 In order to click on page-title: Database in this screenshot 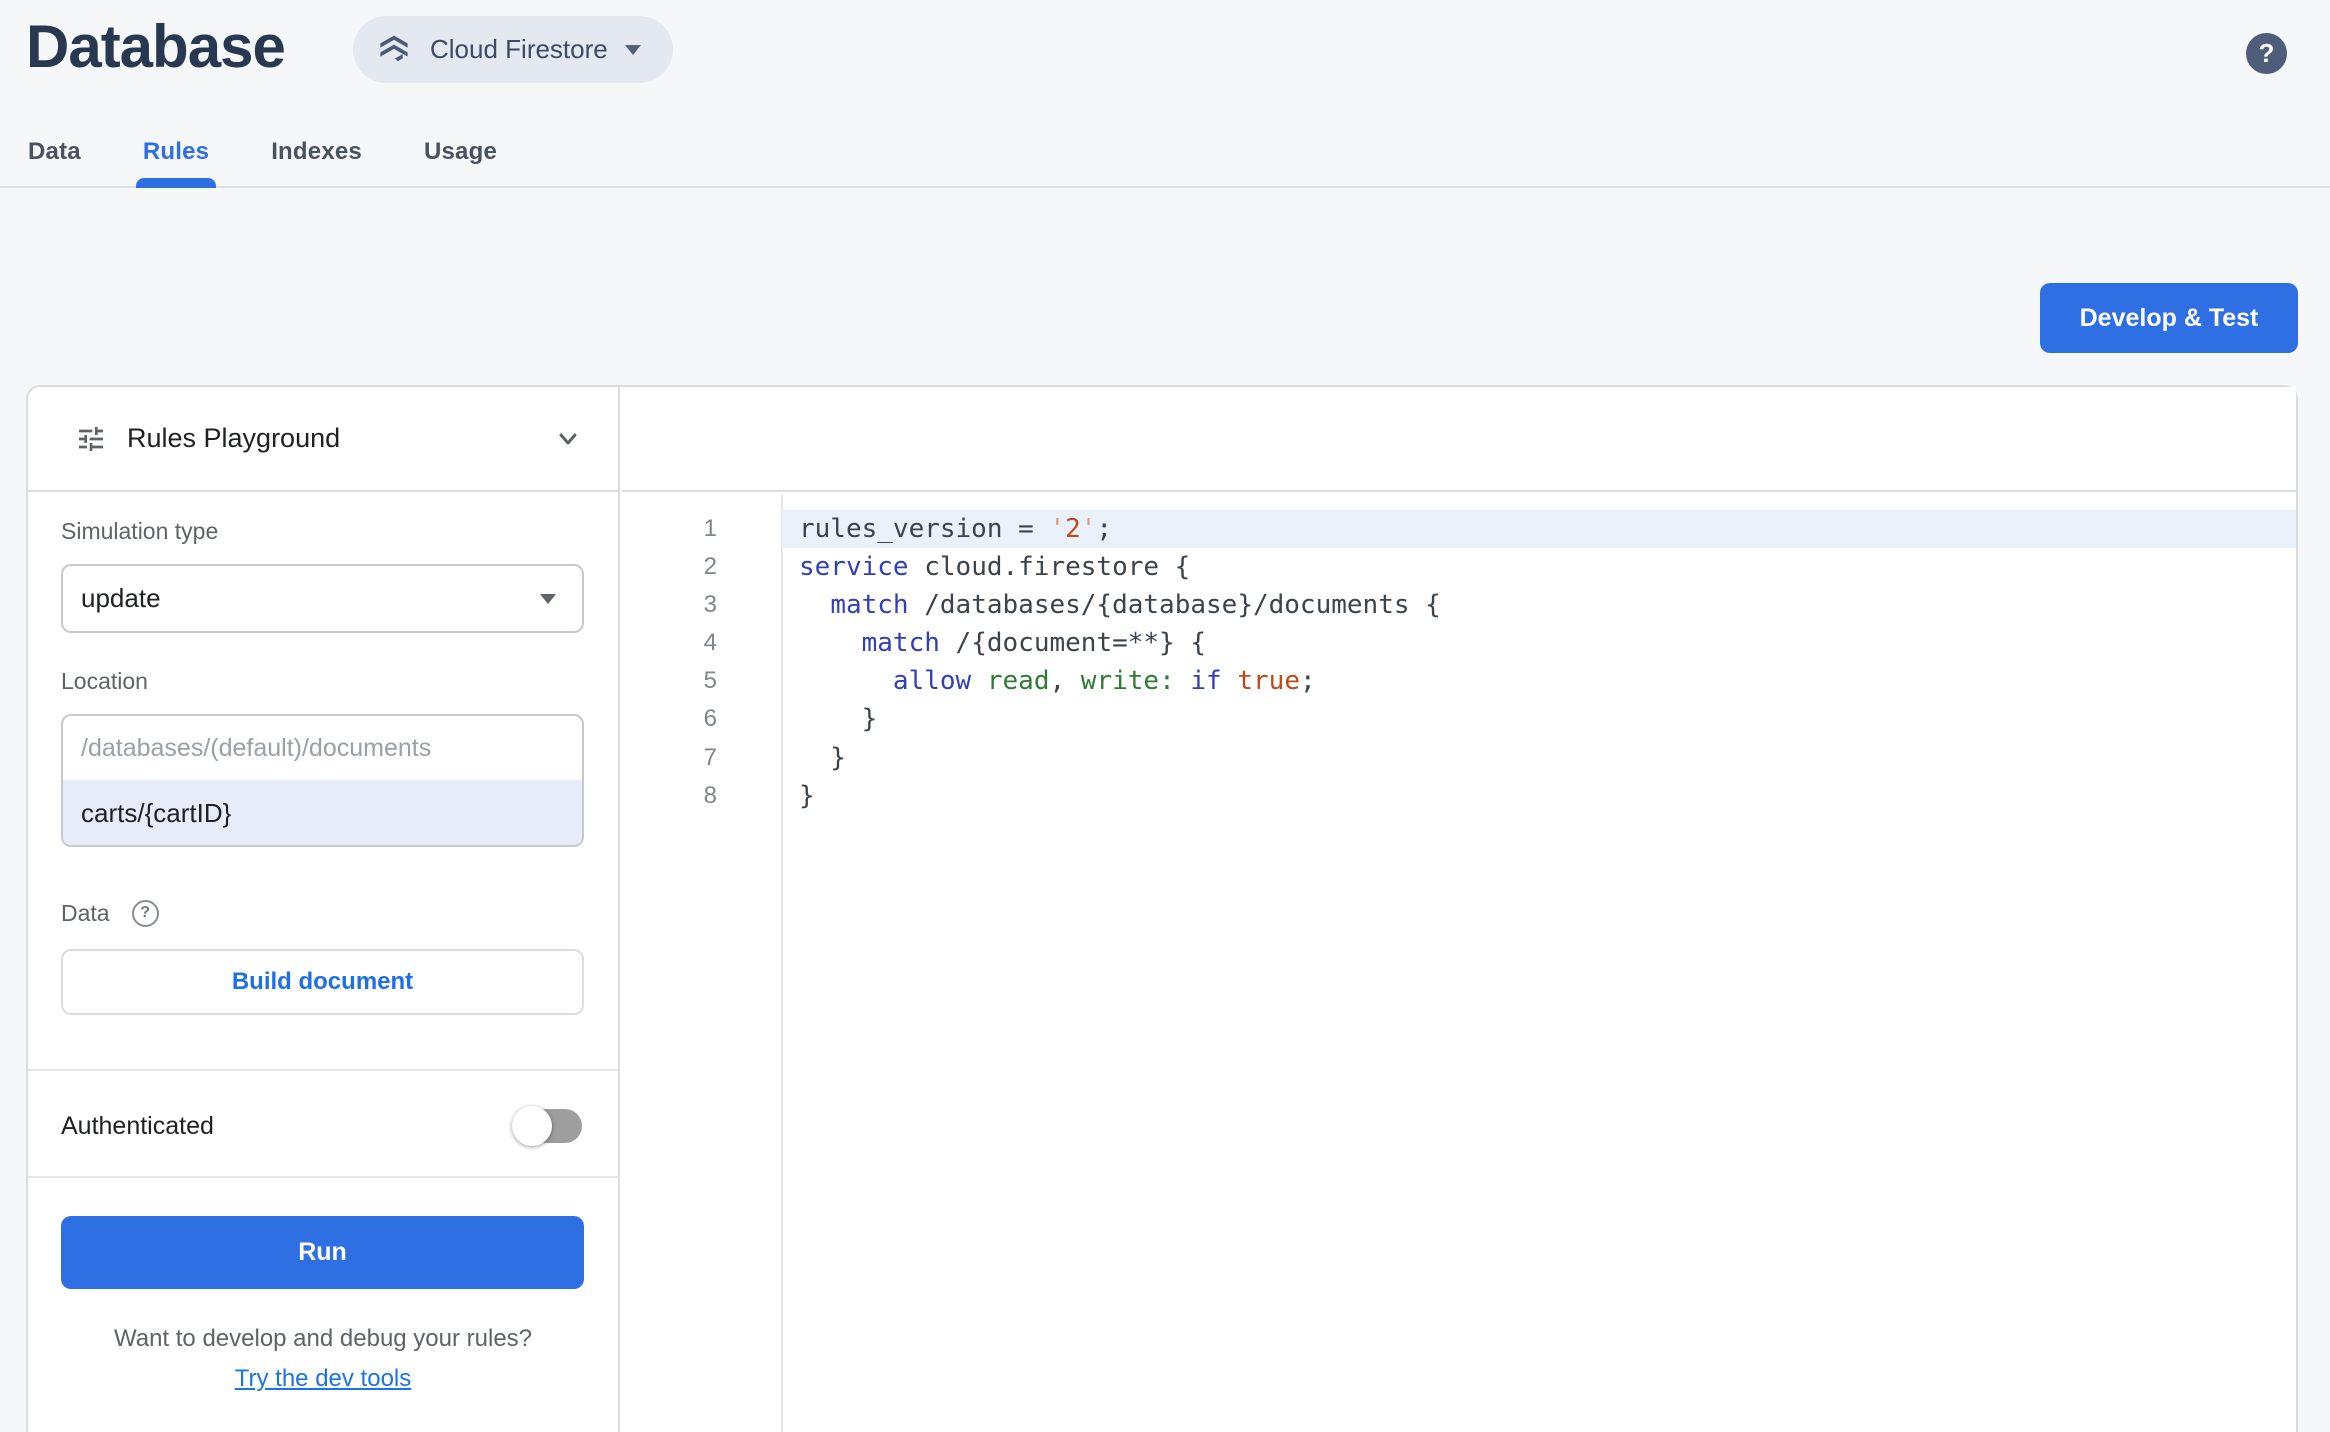, I will do `click(156, 46)`.